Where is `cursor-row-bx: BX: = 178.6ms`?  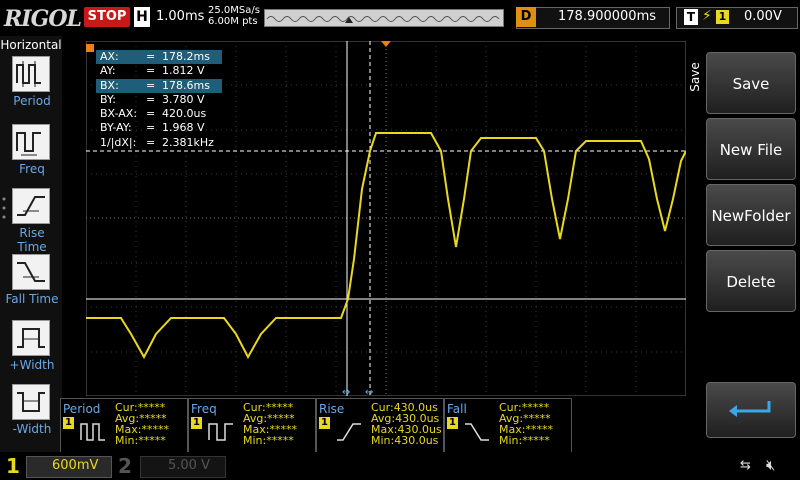
cursor-row-bx: BX: = 178.6ms is located at coordinates (159, 85).